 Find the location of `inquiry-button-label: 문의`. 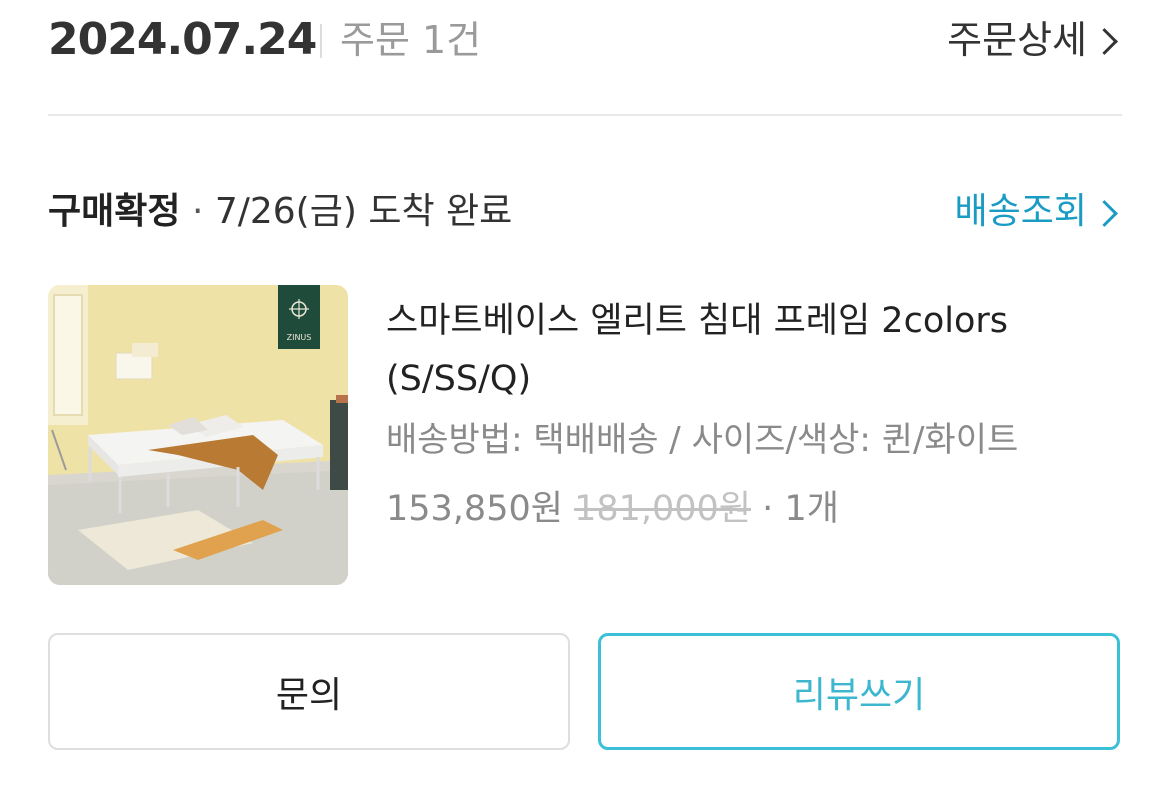

inquiry-button-label: 문의 is located at coordinates (309, 695).